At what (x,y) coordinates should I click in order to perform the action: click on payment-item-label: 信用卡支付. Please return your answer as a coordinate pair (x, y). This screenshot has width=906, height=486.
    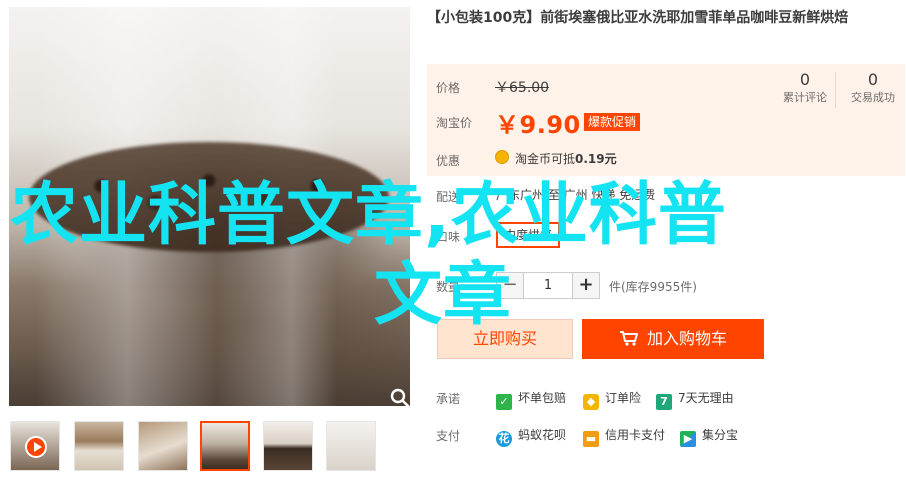
    Looking at the image, I should click on (635, 435).